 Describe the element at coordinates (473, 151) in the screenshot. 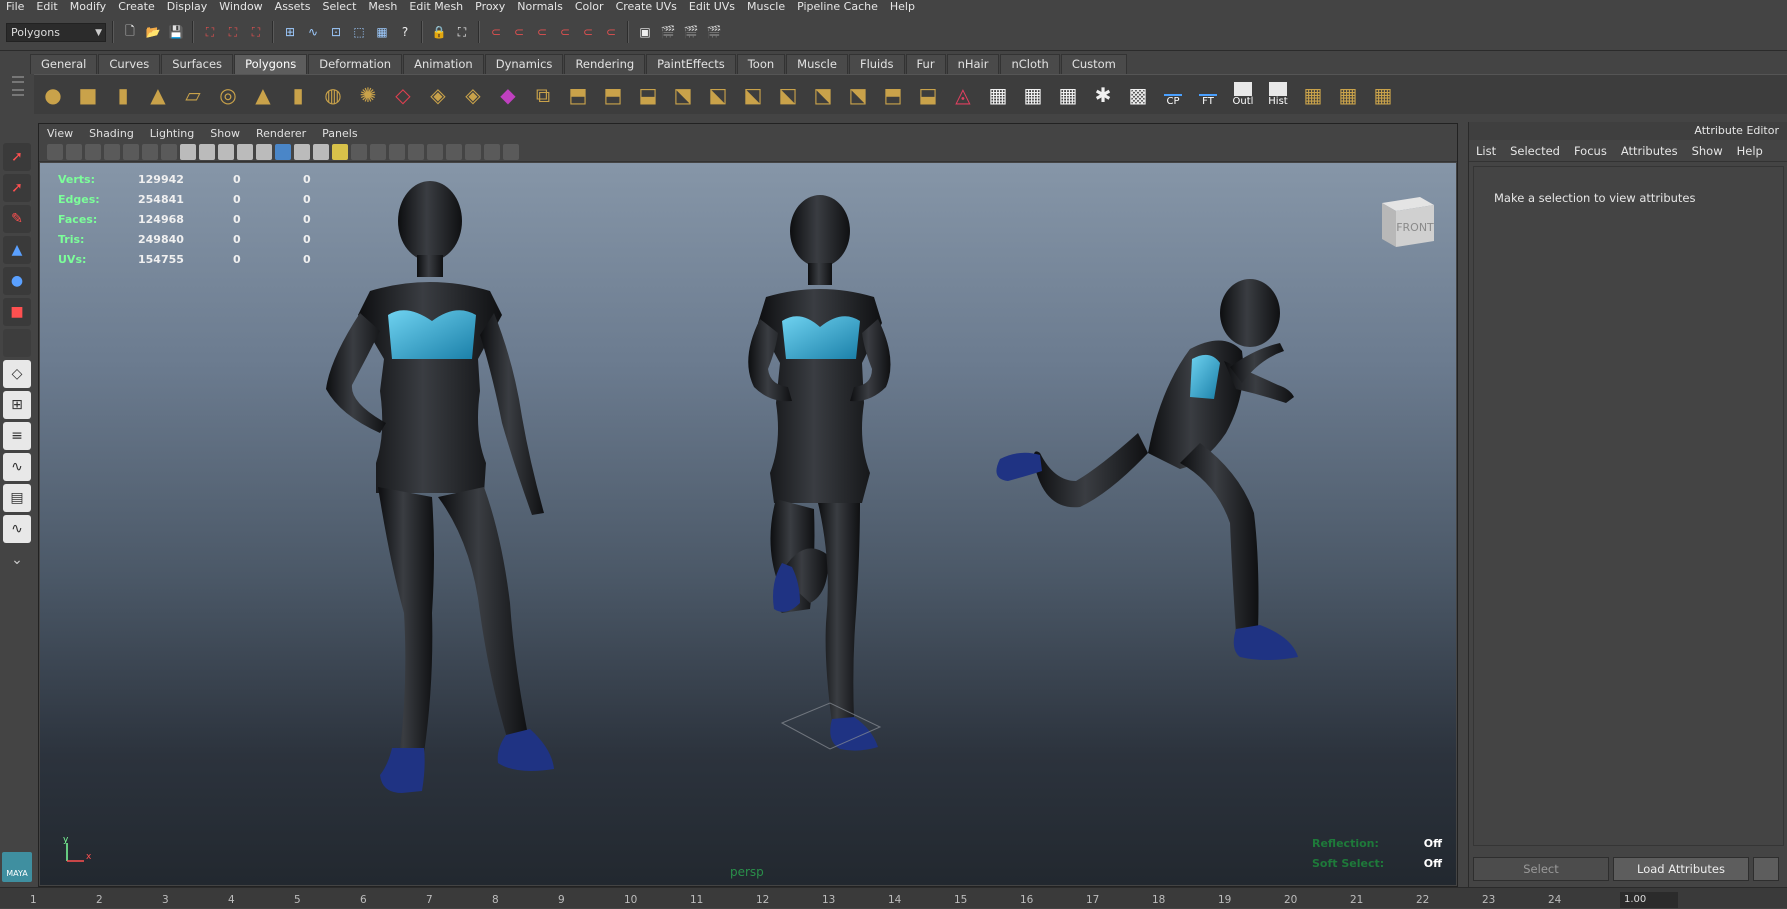

I see `xray-icon` at that location.